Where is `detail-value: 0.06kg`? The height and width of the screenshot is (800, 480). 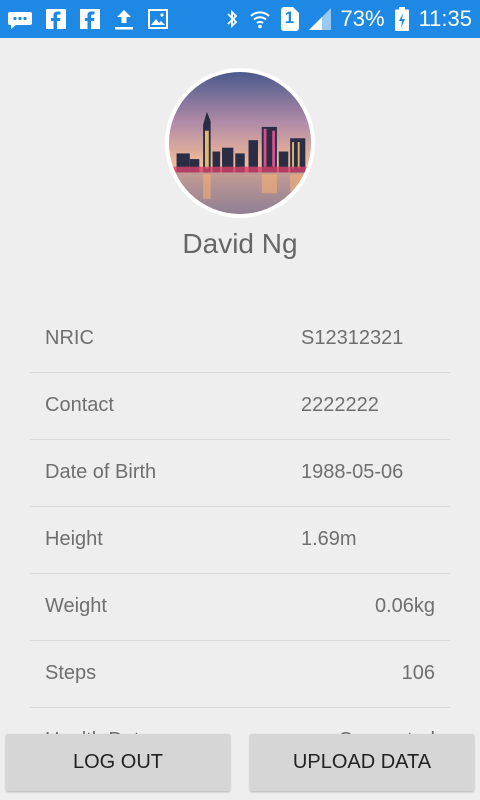 detail-value: 0.06kg is located at coordinates (404, 606).